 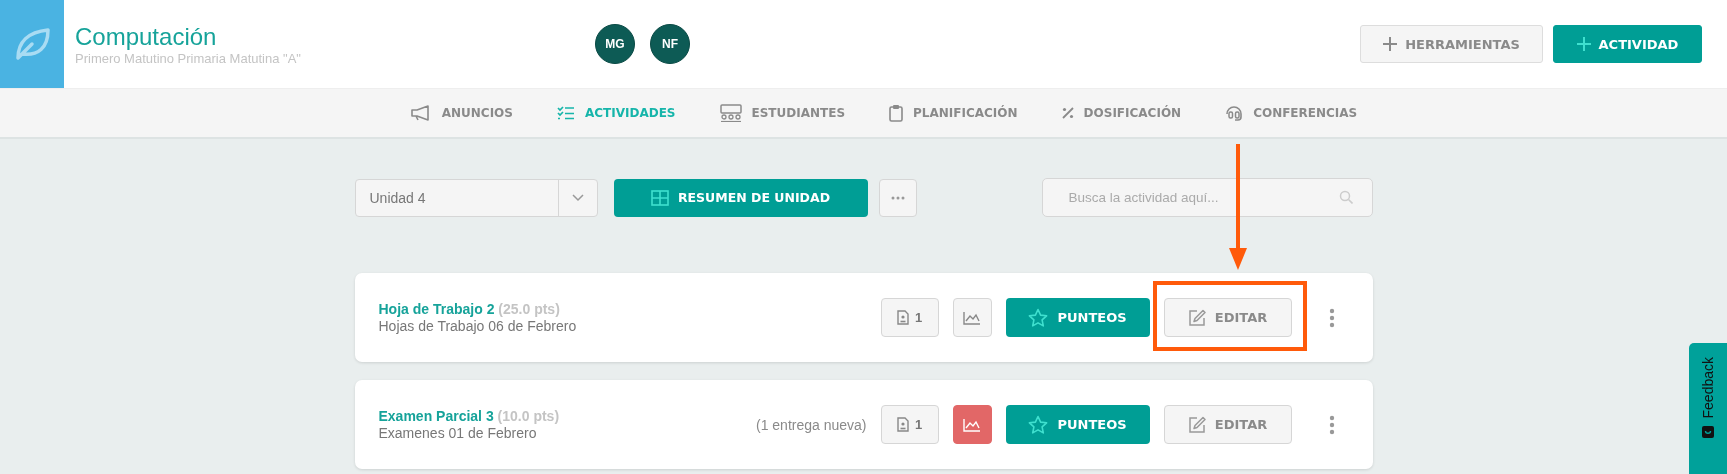 I want to click on nav-tab: PLANIFICACIÓN, so click(x=953, y=113).